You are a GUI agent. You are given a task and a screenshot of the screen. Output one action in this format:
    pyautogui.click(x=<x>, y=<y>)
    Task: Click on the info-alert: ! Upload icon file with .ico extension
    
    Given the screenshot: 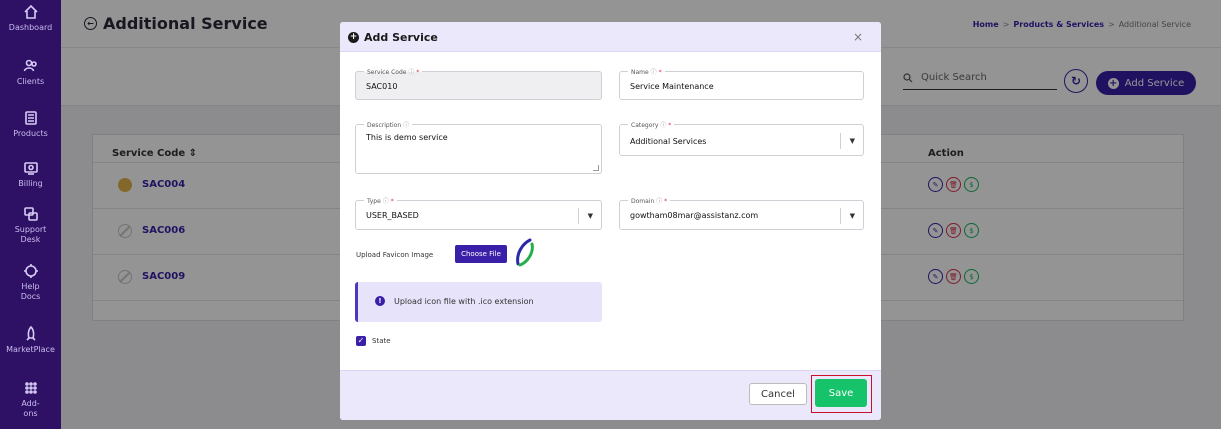 What is the action you would take?
    pyautogui.click(x=478, y=302)
    